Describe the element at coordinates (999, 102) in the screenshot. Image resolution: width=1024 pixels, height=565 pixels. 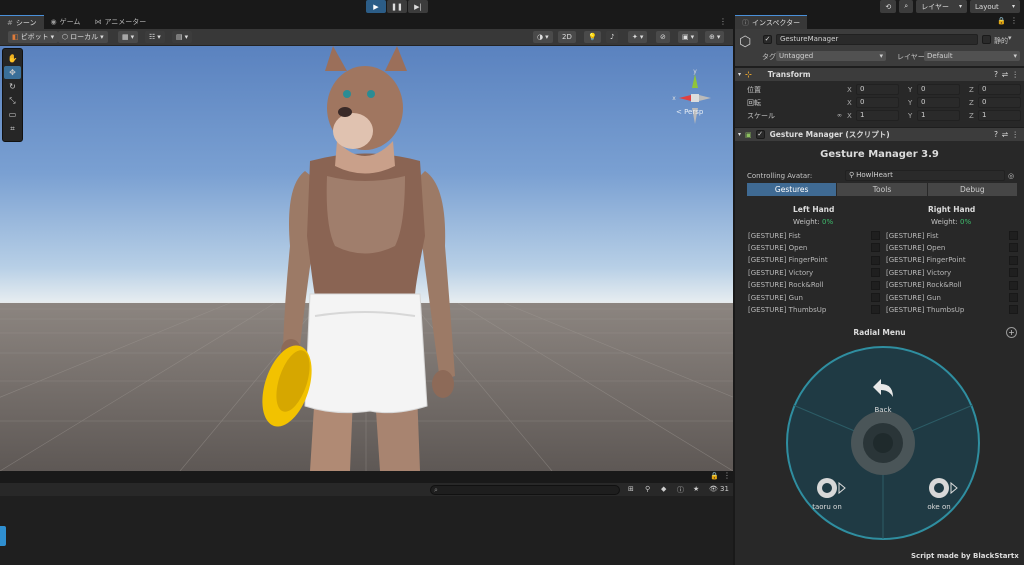
I see `rotation-z-input: 0` at that location.